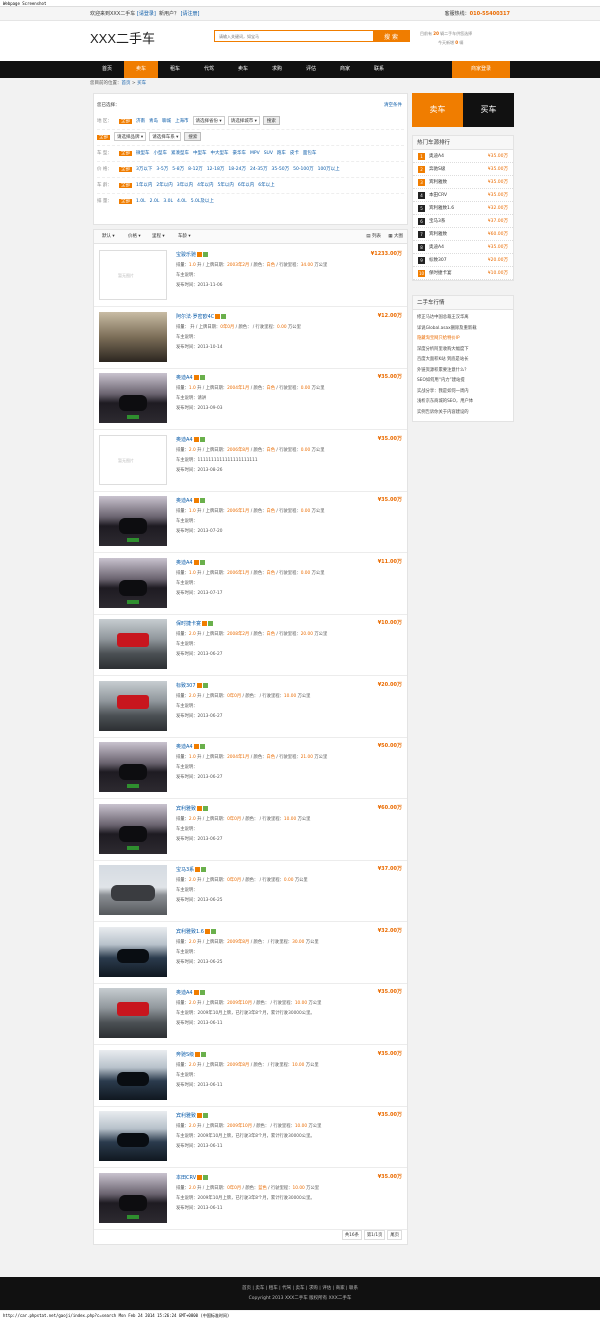  What do you see at coordinates (329, 169) in the screenshot?
I see `filter-option: 100万以上` at bounding box center [329, 169].